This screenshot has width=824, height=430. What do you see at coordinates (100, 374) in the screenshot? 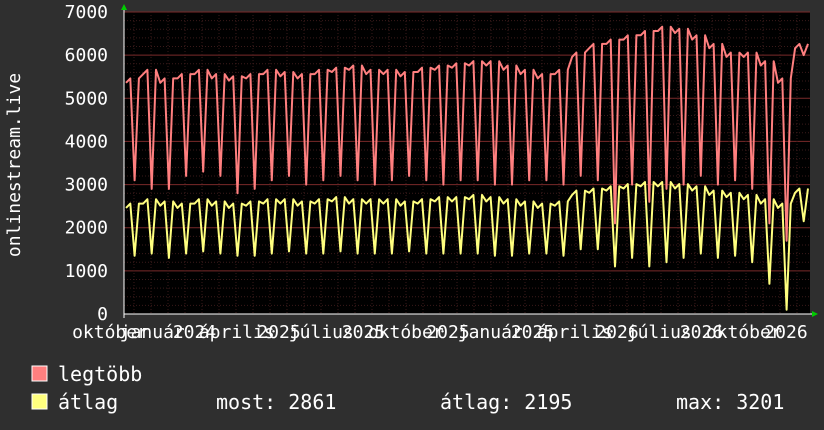
I see `legend-label-legtobb: legtöbb` at bounding box center [100, 374].